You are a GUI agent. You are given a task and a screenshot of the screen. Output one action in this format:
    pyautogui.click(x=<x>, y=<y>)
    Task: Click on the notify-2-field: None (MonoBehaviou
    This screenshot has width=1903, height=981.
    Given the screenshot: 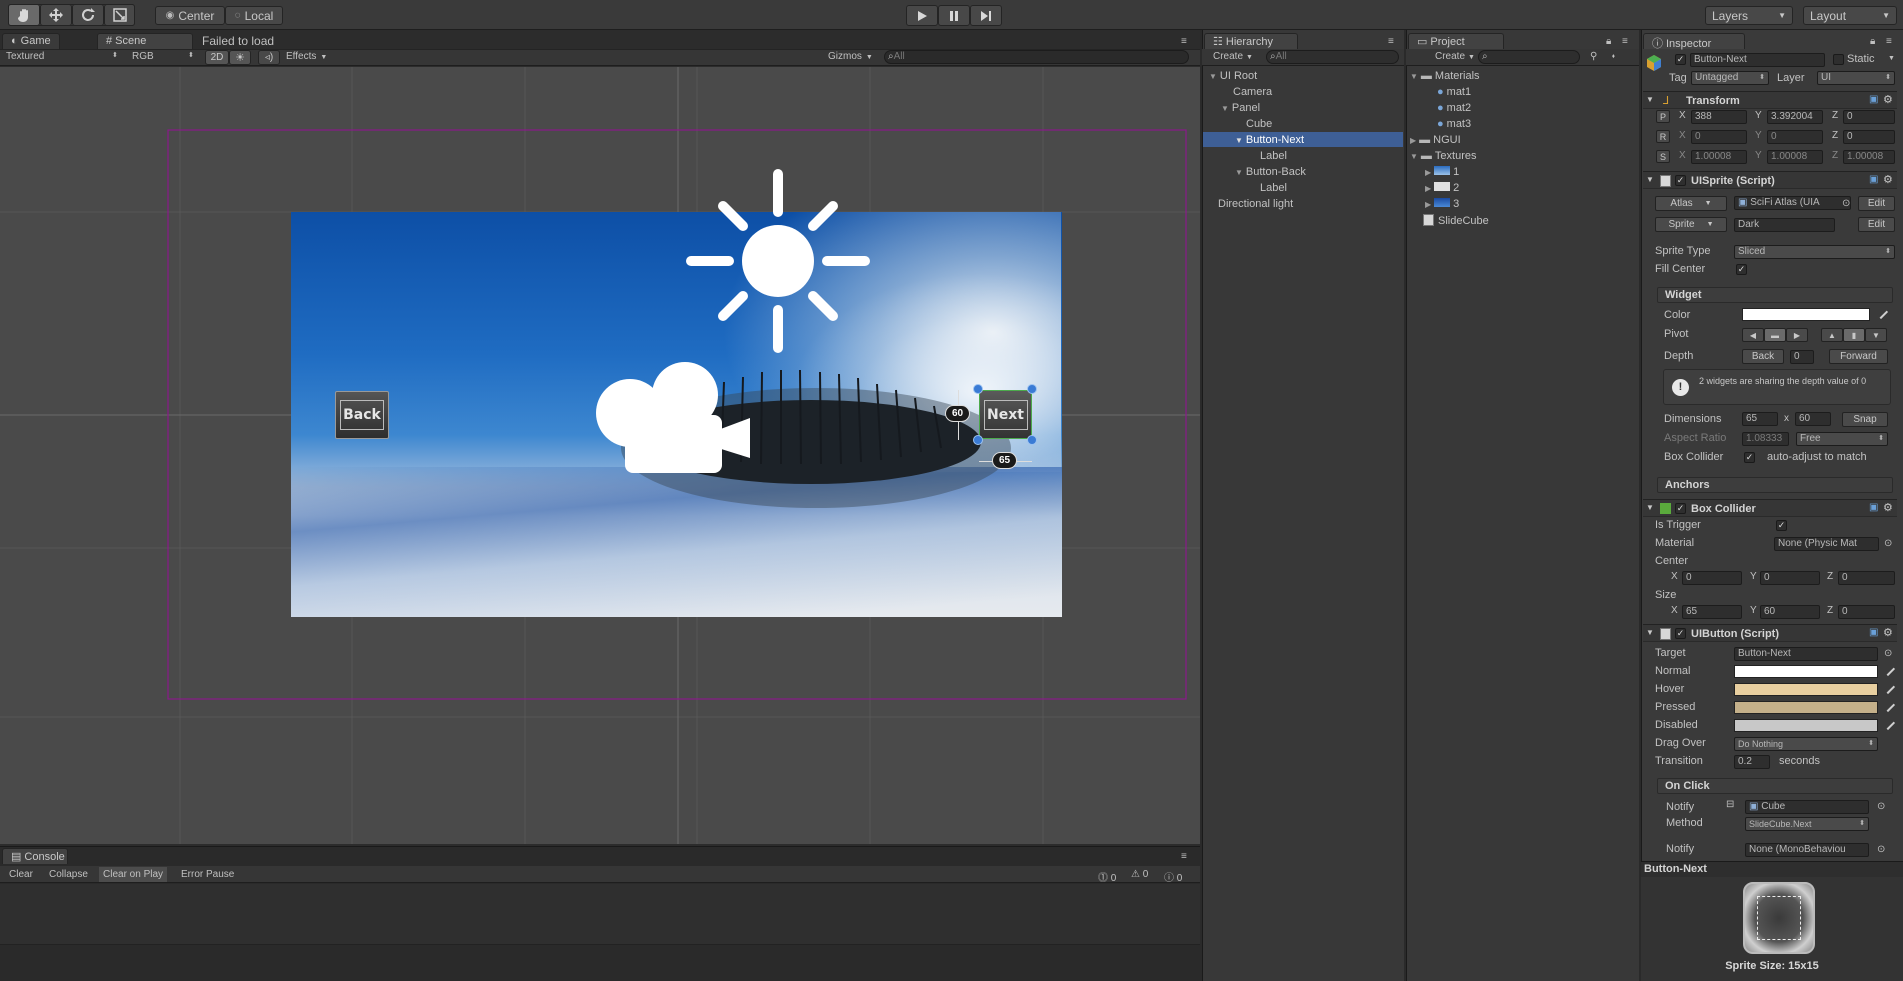 What is the action you would take?
    pyautogui.click(x=1807, y=850)
    